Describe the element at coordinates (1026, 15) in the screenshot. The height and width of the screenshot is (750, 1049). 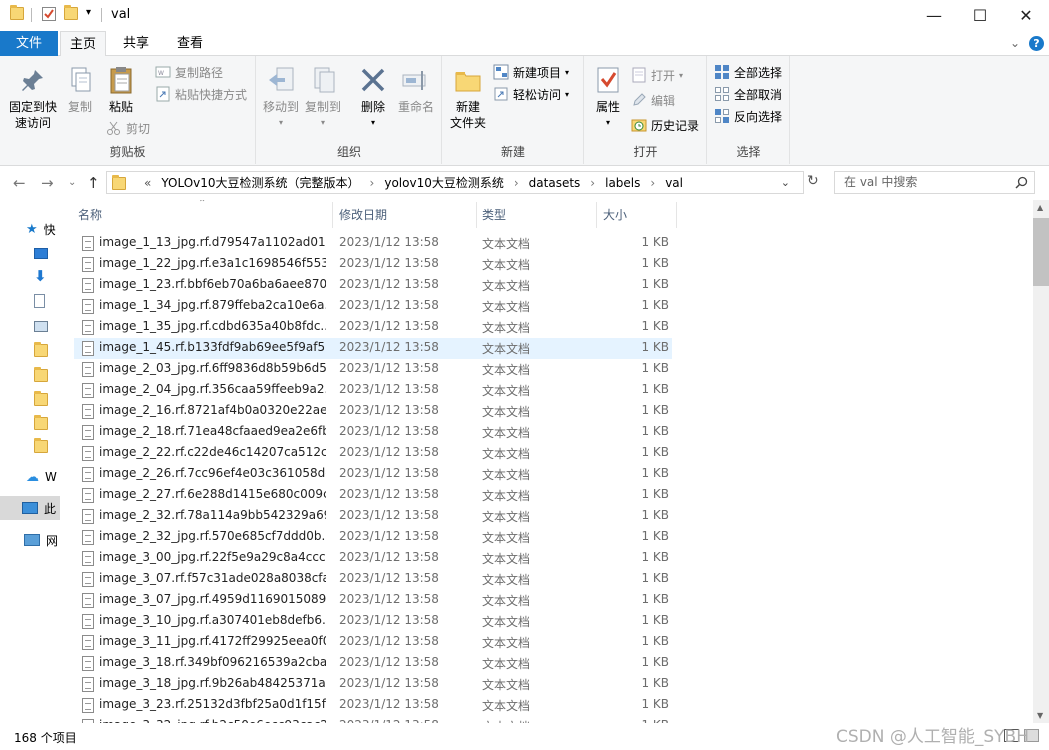
I see `close-button: ✕` at that location.